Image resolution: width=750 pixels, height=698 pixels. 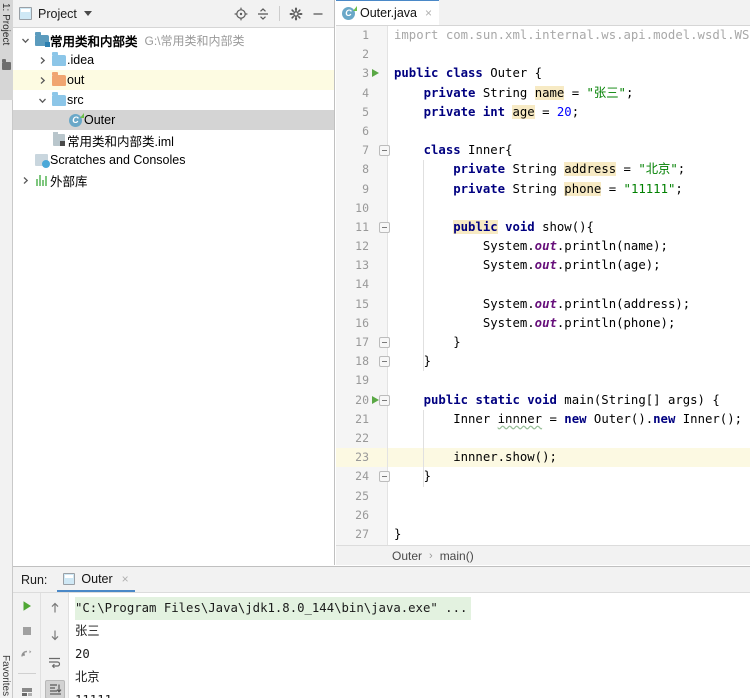 What do you see at coordinates (173, 60) in the screenshot?
I see `tree-item-1: .idea` at bounding box center [173, 60].